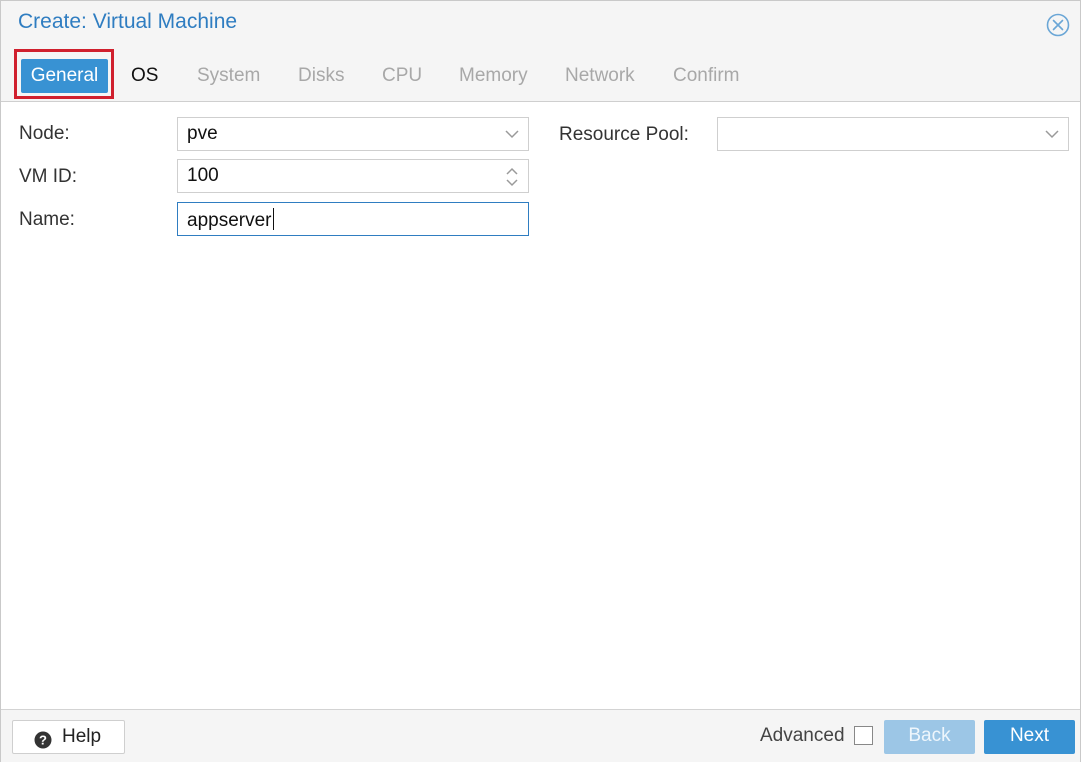 Image resolution: width=1081 pixels, height=762 pixels. What do you see at coordinates (229, 75) in the screenshot?
I see `tab-system: System` at bounding box center [229, 75].